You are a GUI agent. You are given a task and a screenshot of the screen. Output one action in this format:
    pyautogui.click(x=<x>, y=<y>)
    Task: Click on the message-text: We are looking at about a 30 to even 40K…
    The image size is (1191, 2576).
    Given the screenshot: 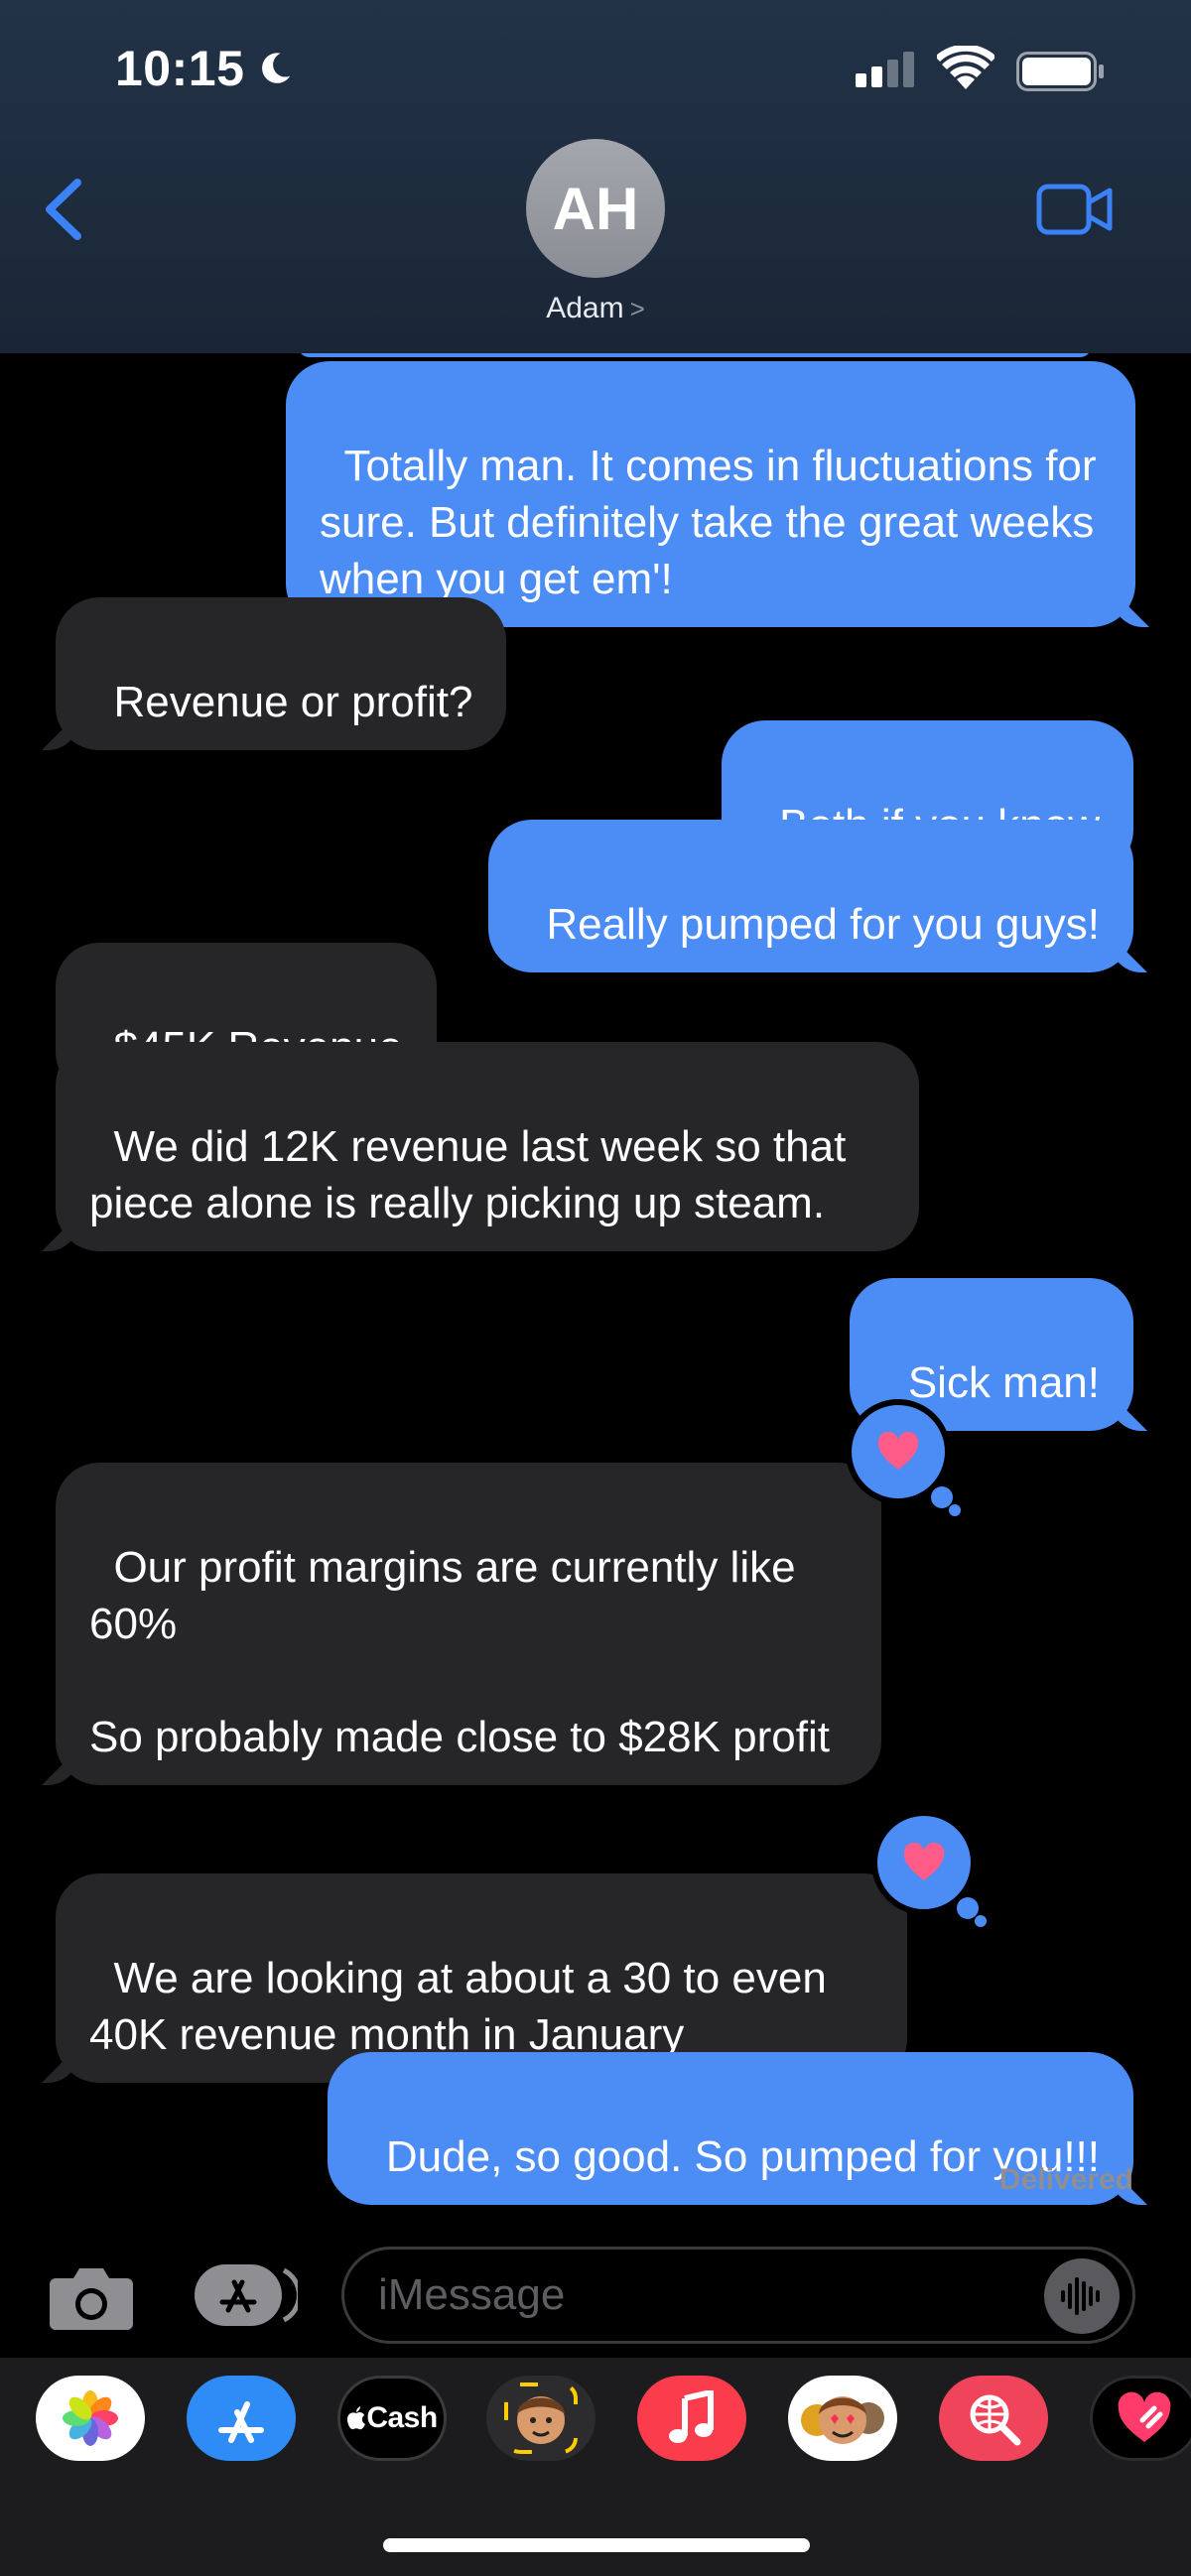 What is the action you would take?
    pyautogui.click(x=464, y=2007)
    